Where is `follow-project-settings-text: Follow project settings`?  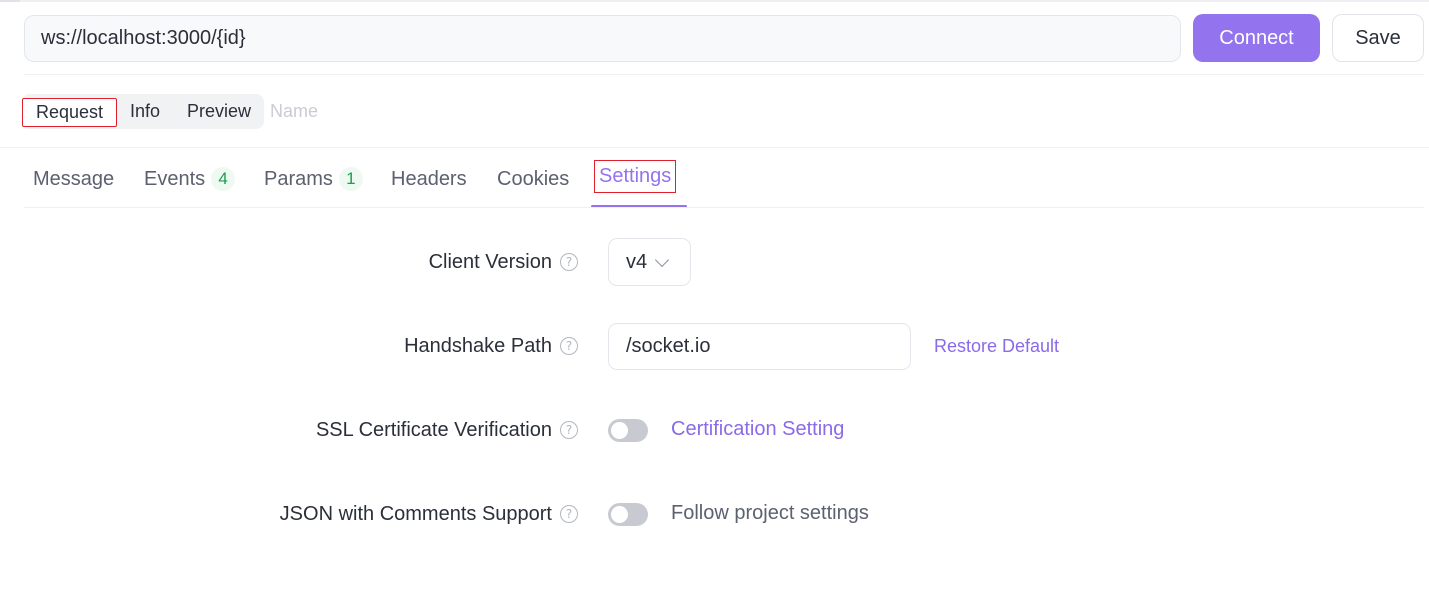
follow-project-settings-text: Follow project settings is located at coordinates (770, 513).